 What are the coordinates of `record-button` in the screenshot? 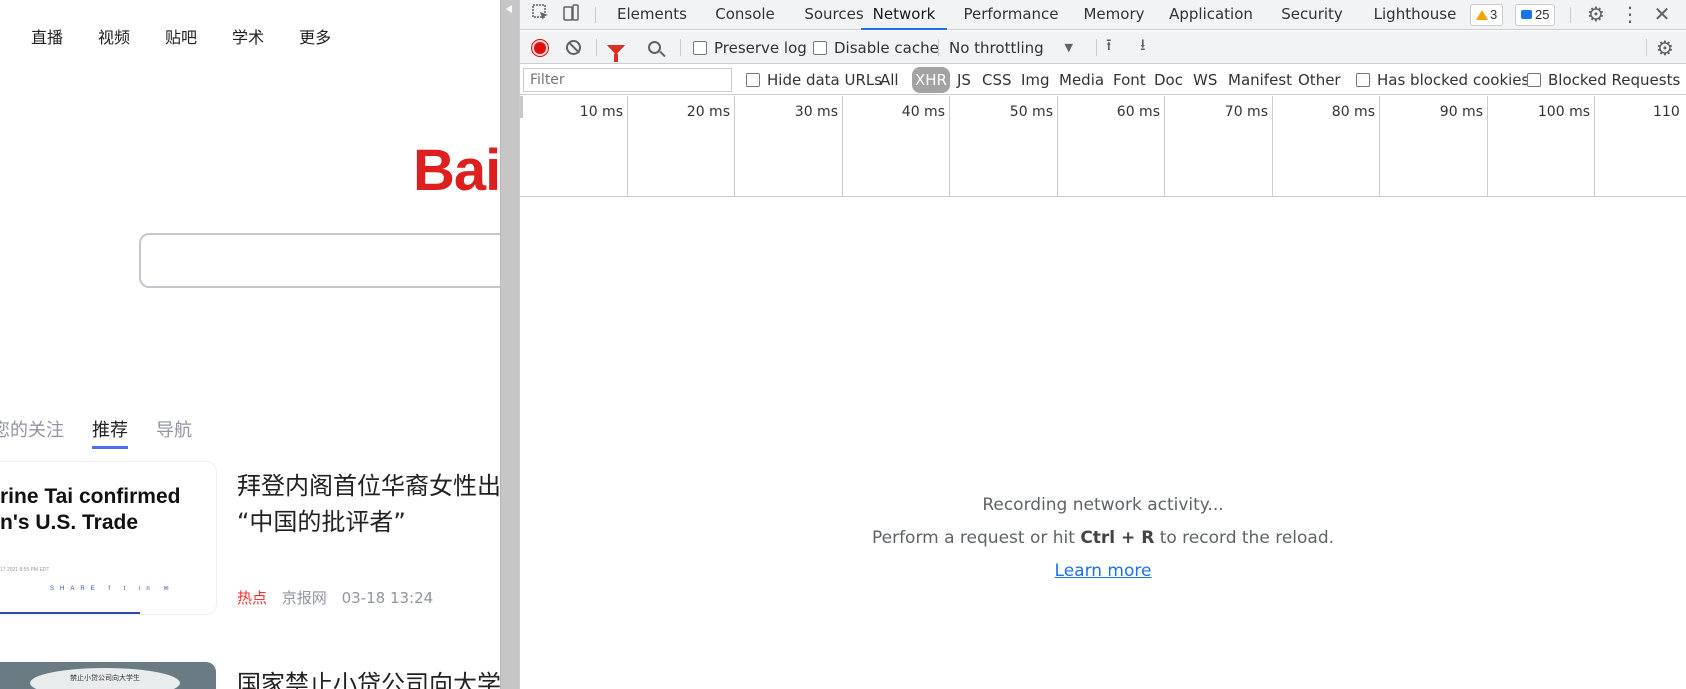 It's located at (540, 47).